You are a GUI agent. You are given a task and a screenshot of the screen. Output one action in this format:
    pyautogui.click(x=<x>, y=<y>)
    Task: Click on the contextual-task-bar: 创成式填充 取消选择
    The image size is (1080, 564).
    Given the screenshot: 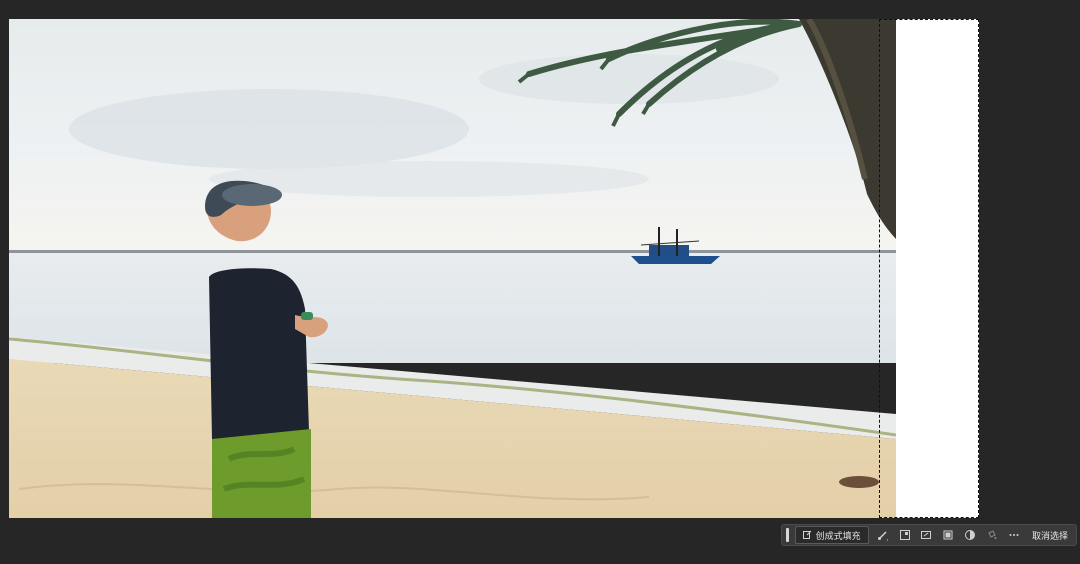 What is the action you would take?
    pyautogui.click(x=929, y=535)
    